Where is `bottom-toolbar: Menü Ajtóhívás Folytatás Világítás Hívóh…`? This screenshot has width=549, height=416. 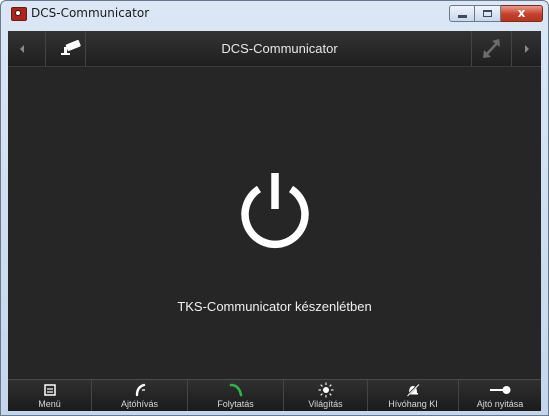
bottom-toolbar: Menü Ajtóhívás Folytatás Világítás Hívóh… is located at coordinates (274, 395).